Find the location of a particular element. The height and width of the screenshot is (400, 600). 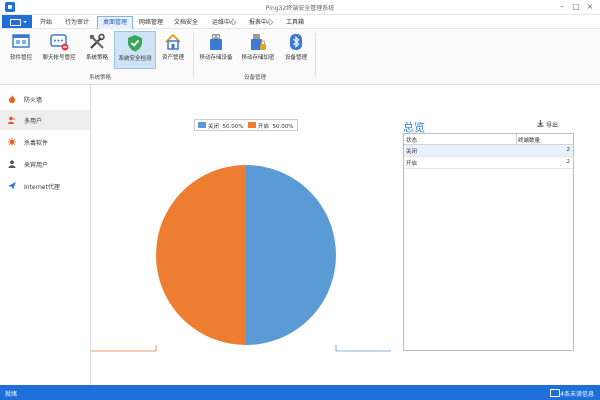

removable-storage-button: 移动存储设备 is located at coordinates (216, 49).